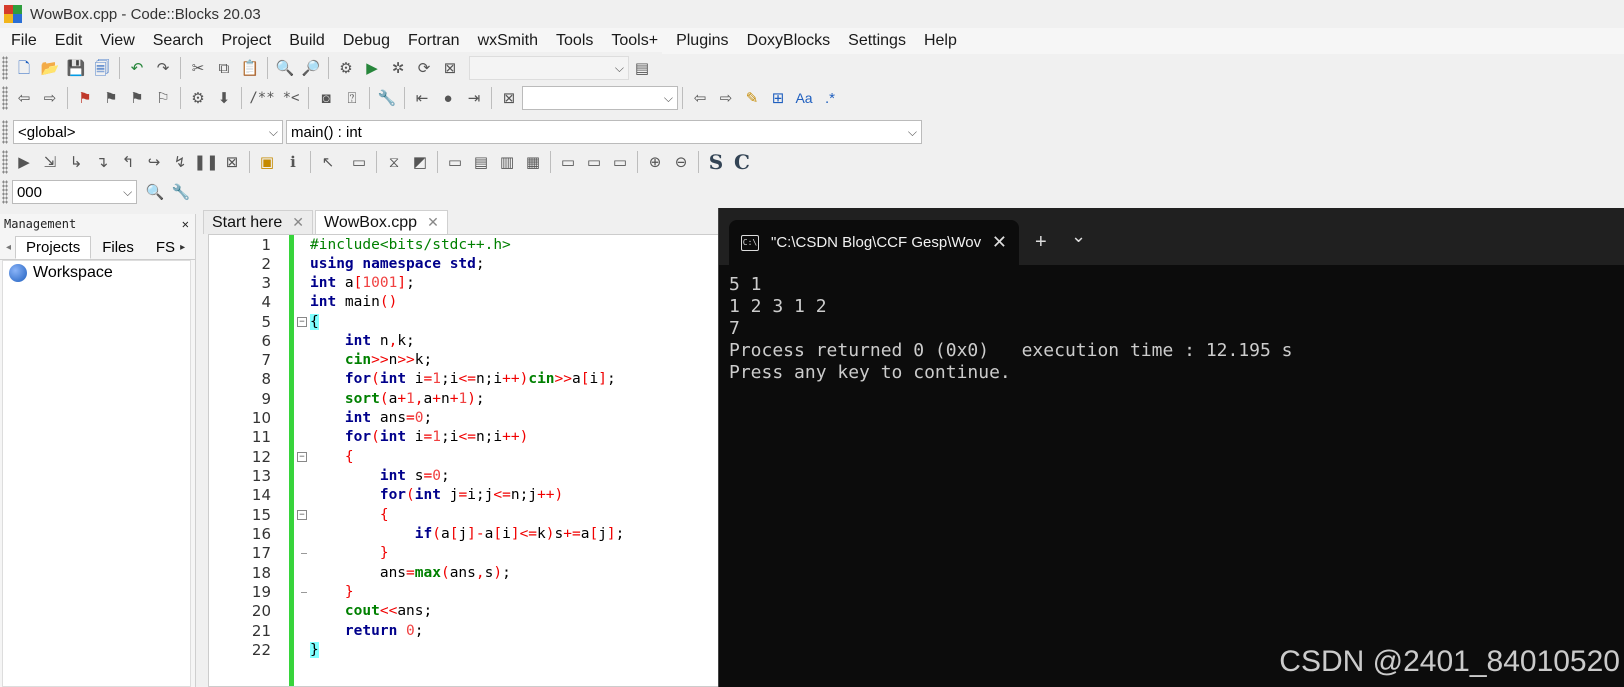  I want to click on zoom-in-icon: ⊕, so click(655, 162).